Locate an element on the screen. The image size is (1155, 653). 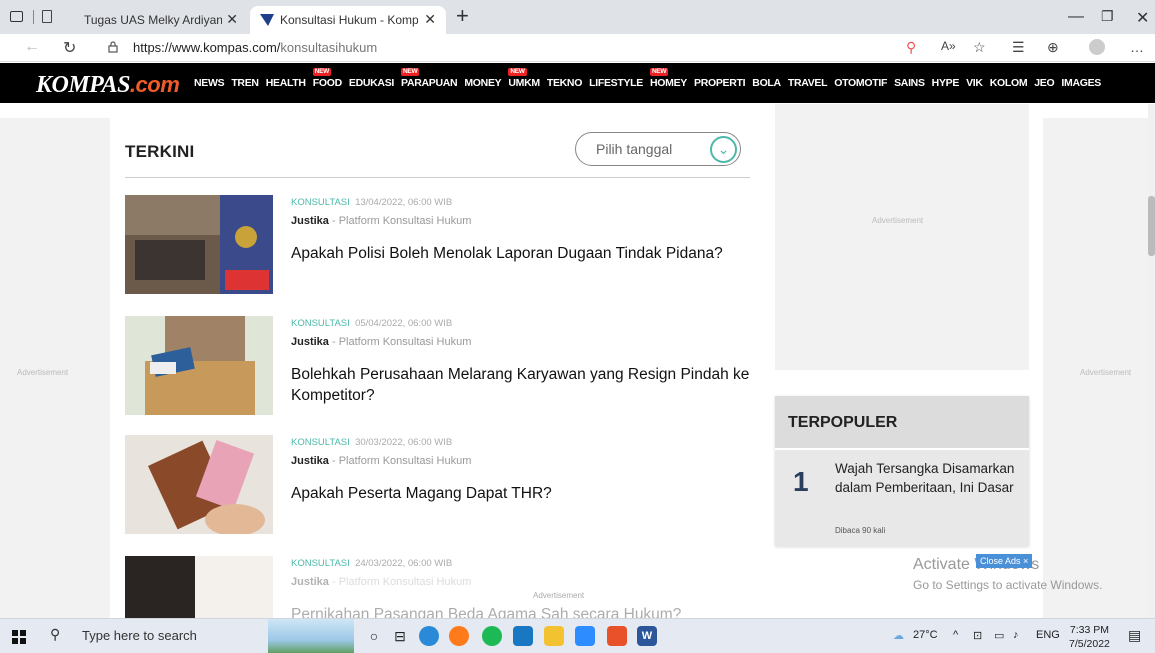
nav-link-sains: SAINS is located at coordinates (909, 83).